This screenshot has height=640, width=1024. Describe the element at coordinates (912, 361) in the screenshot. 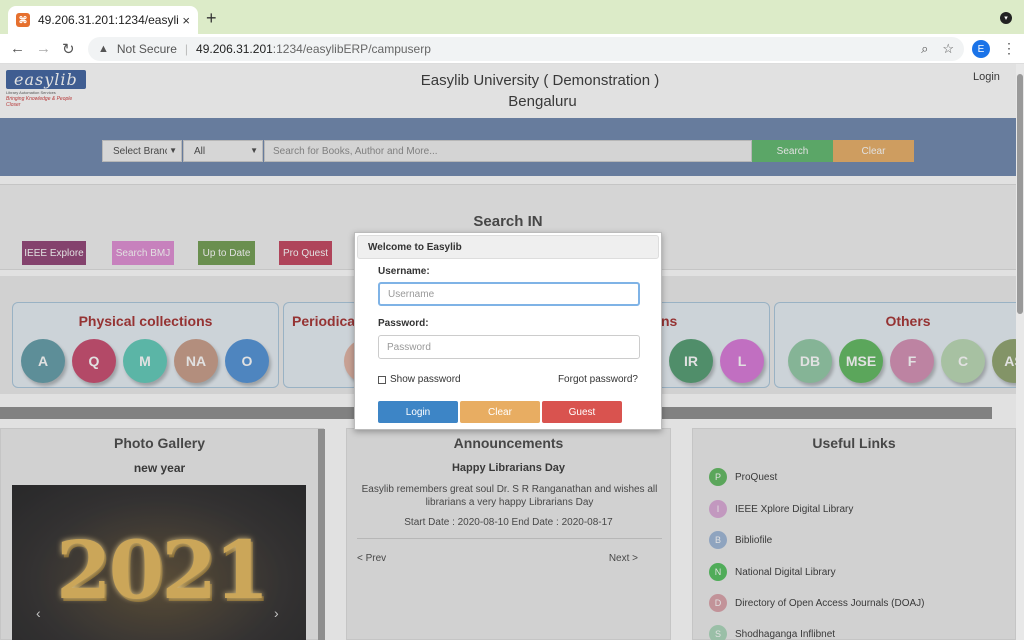

I see `collection-circle: F` at that location.